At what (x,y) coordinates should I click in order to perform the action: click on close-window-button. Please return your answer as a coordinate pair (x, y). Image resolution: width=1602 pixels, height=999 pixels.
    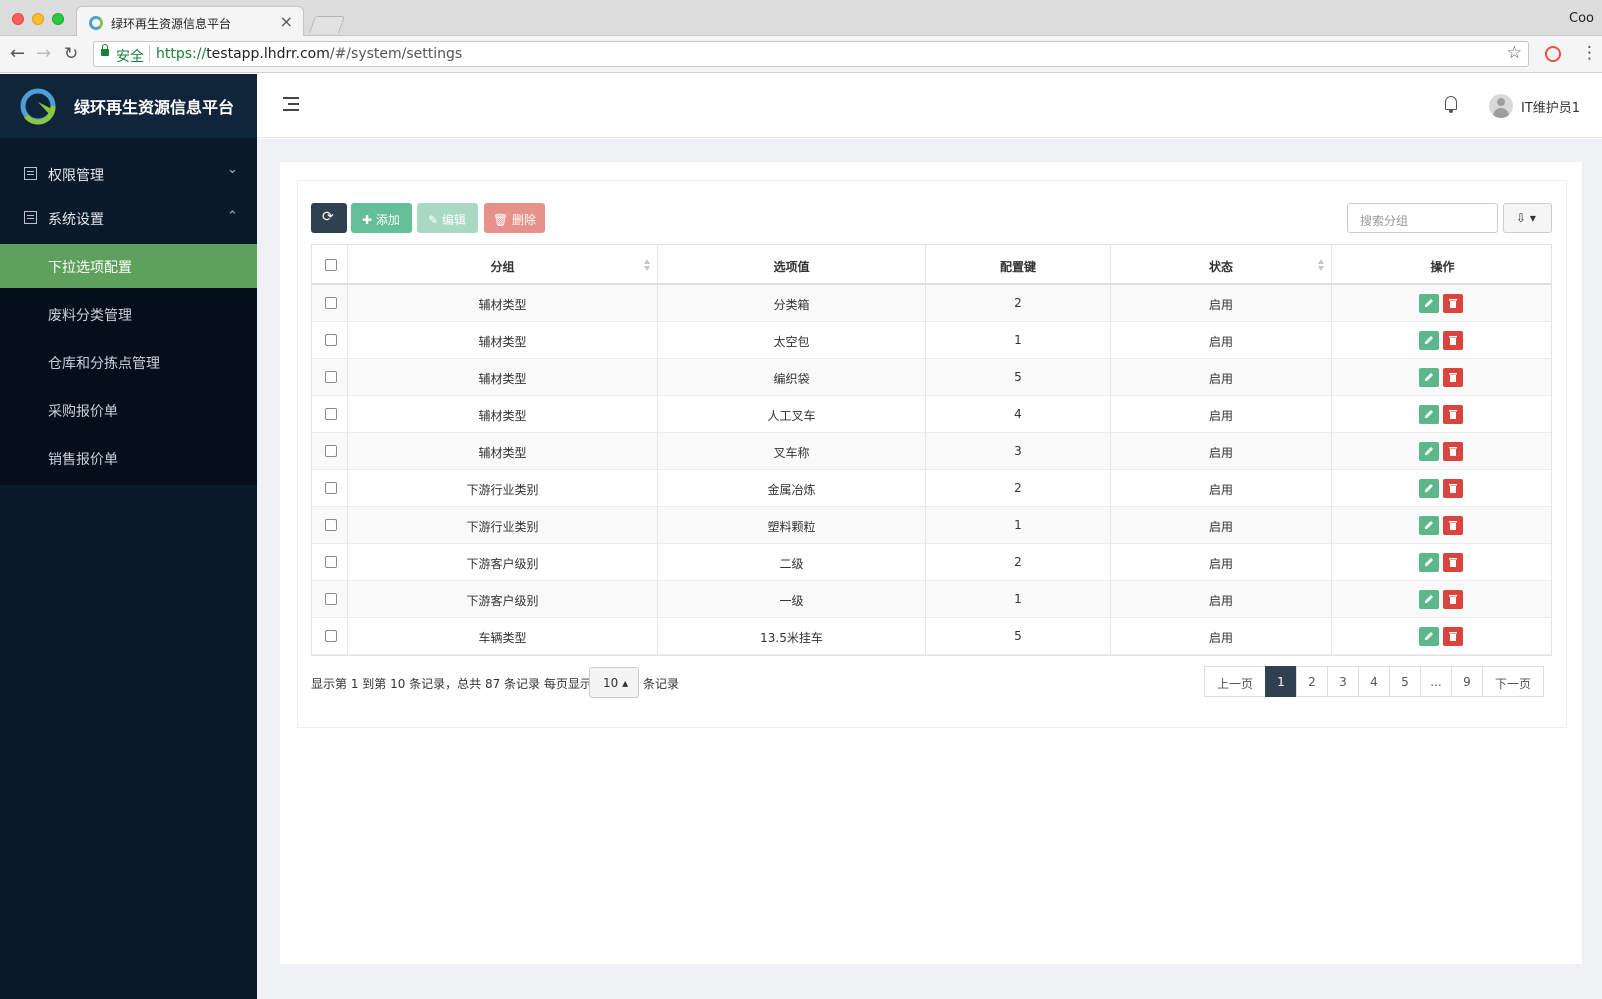
    Looking at the image, I should click on (18, 19).